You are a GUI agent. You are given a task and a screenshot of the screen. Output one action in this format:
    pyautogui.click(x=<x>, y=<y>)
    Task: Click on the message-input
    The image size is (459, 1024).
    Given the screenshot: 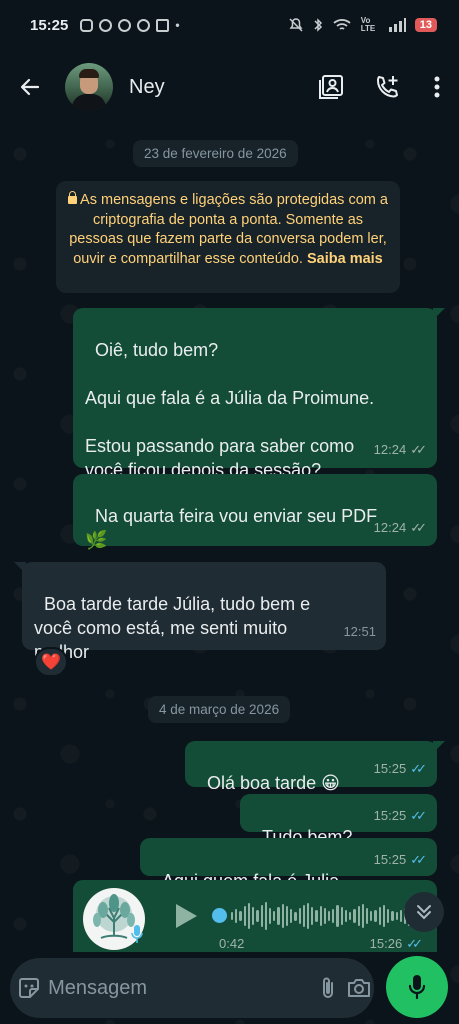 What is the action you would take?
    pyautogui.click(x=181, y=988)
    